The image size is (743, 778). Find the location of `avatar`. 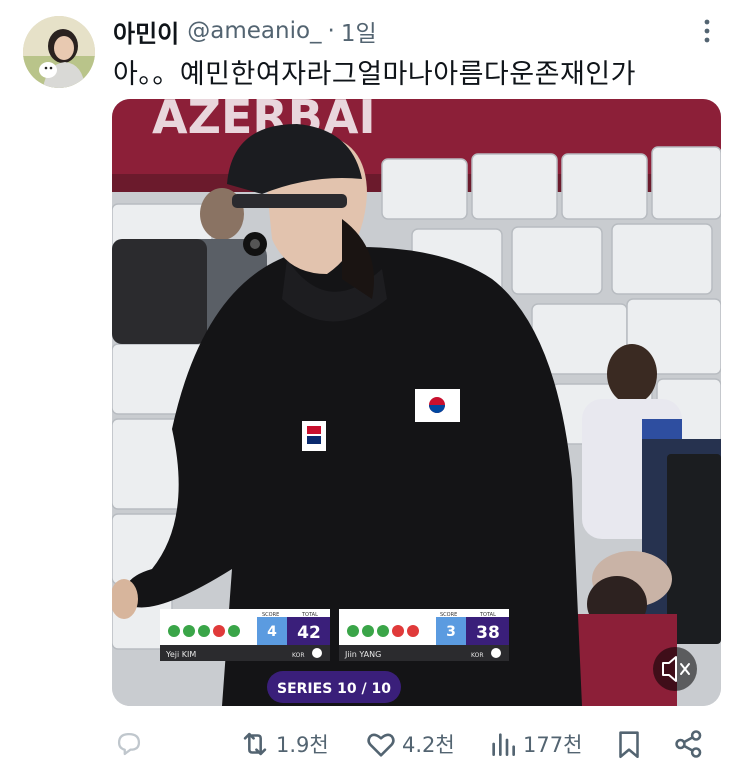

avatar is located at coordinates (59, 52).